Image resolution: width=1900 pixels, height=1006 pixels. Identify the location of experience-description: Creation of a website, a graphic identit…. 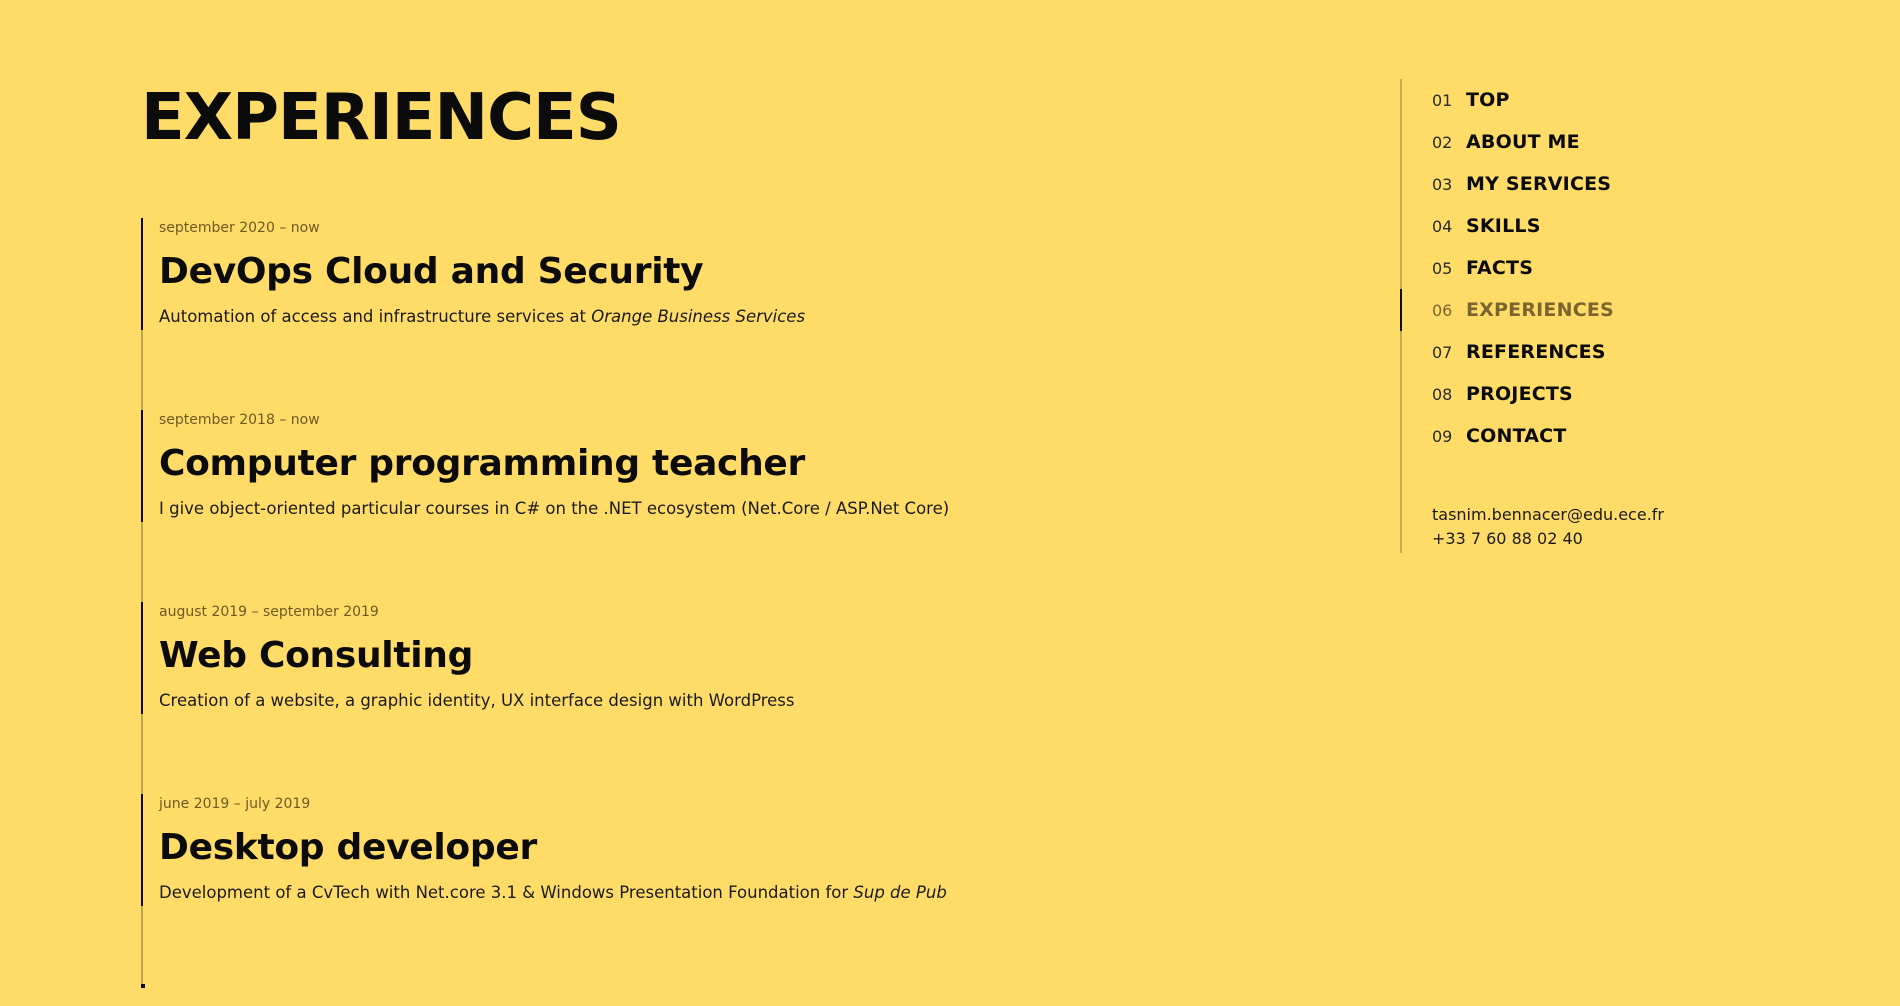
(589, 701).